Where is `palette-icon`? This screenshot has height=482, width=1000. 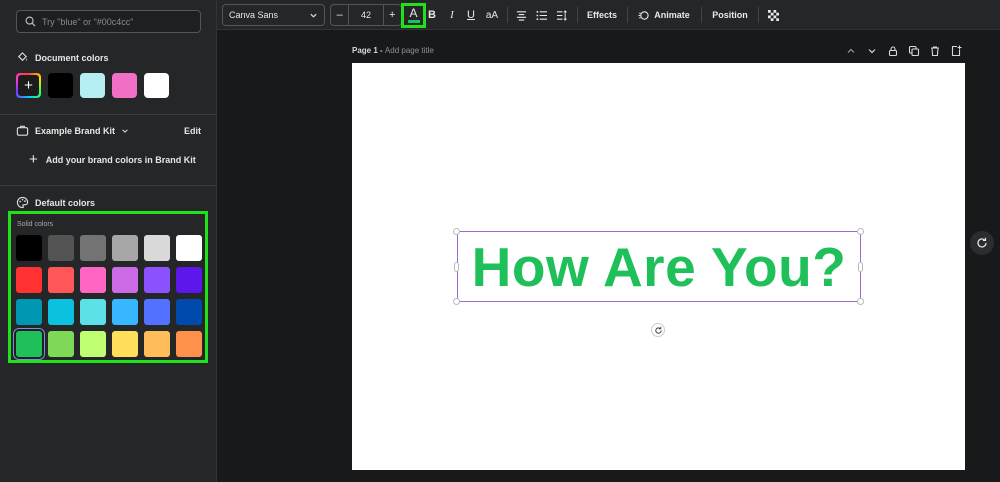
palette-icon is located at coordinates (22, 202).